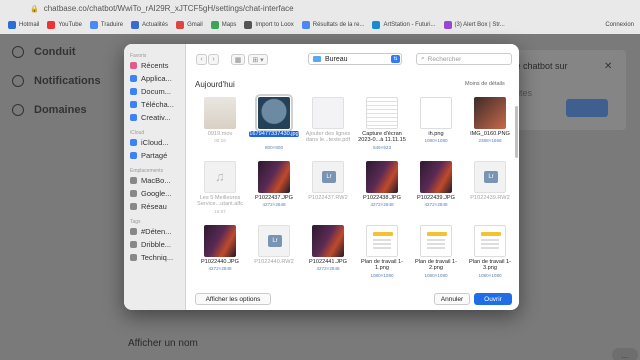 The image size is (640, 360). I want to click on card-action-button, so click(587, 108).